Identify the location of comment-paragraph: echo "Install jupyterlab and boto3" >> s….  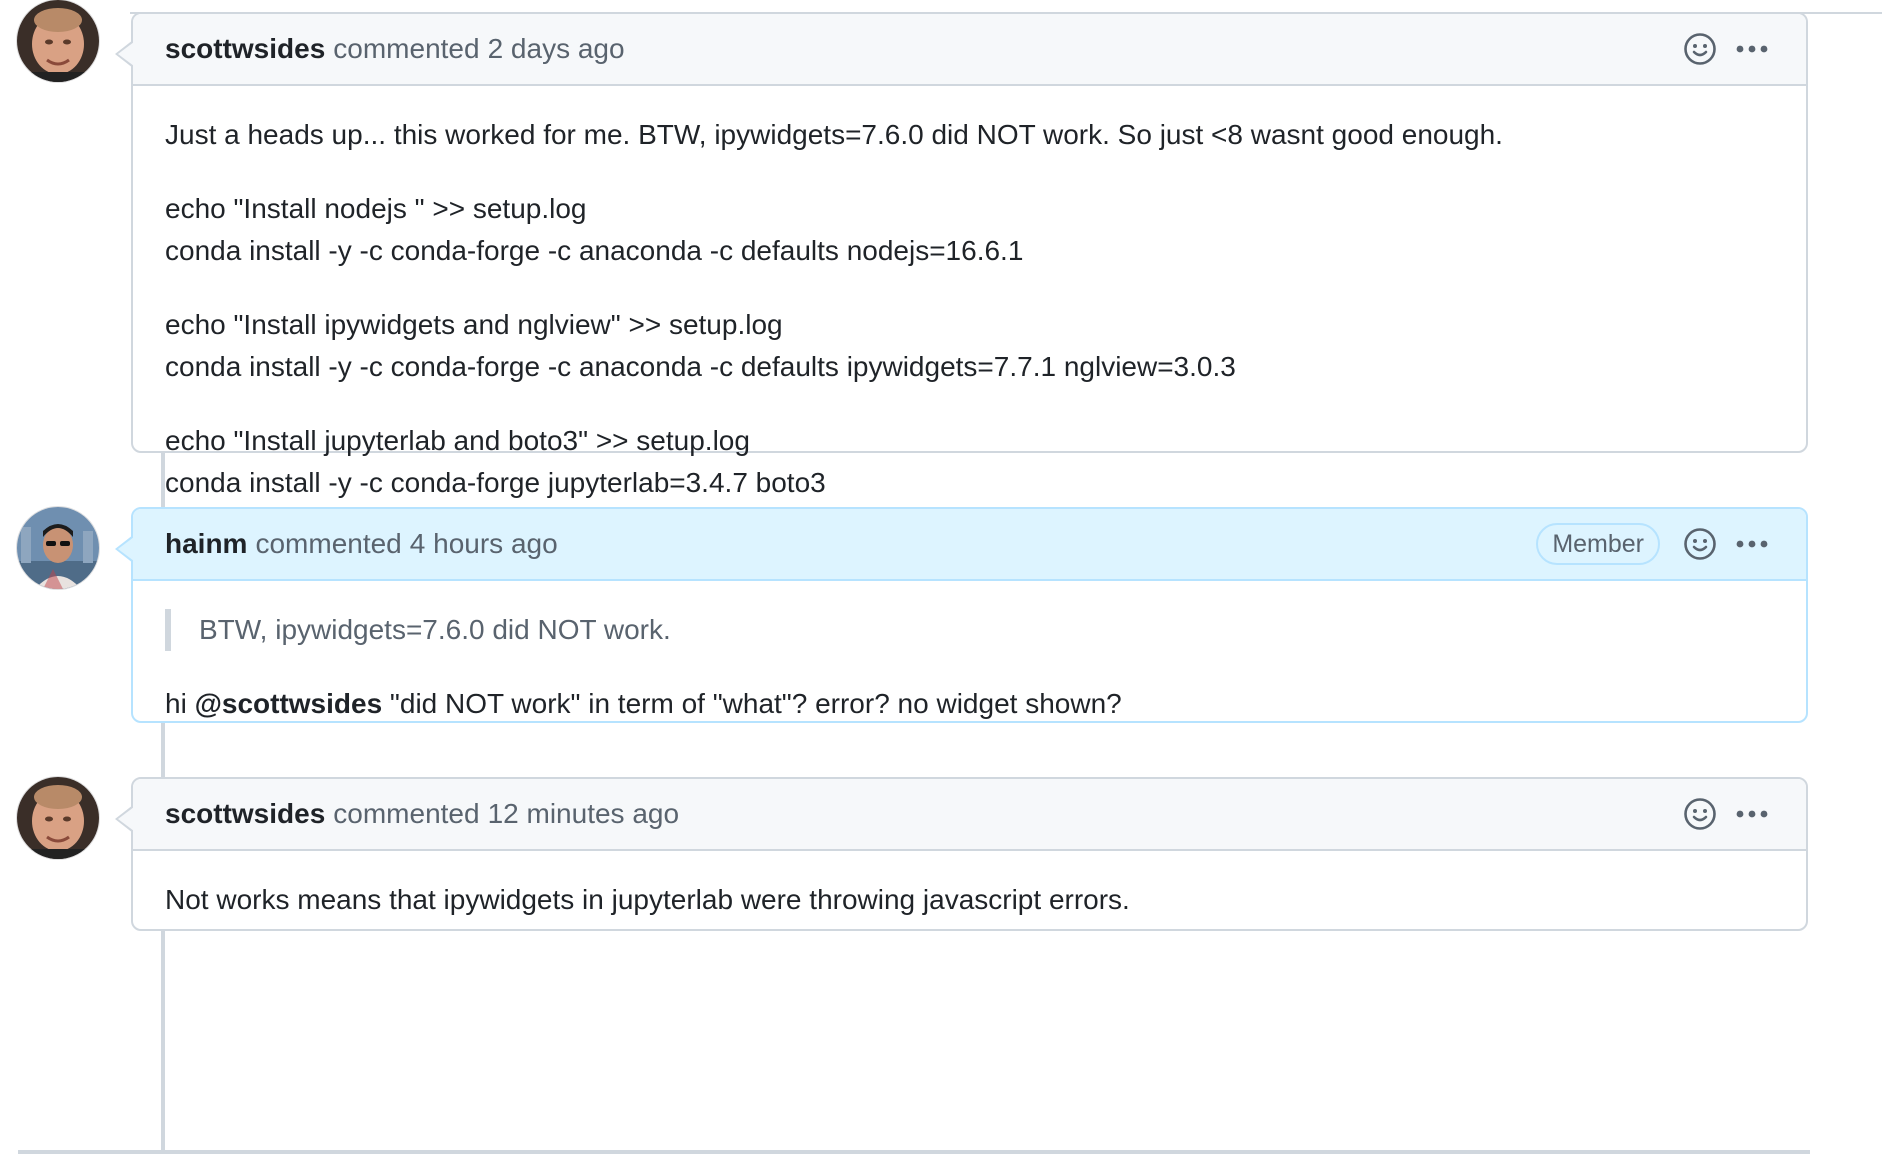
(495, 461).